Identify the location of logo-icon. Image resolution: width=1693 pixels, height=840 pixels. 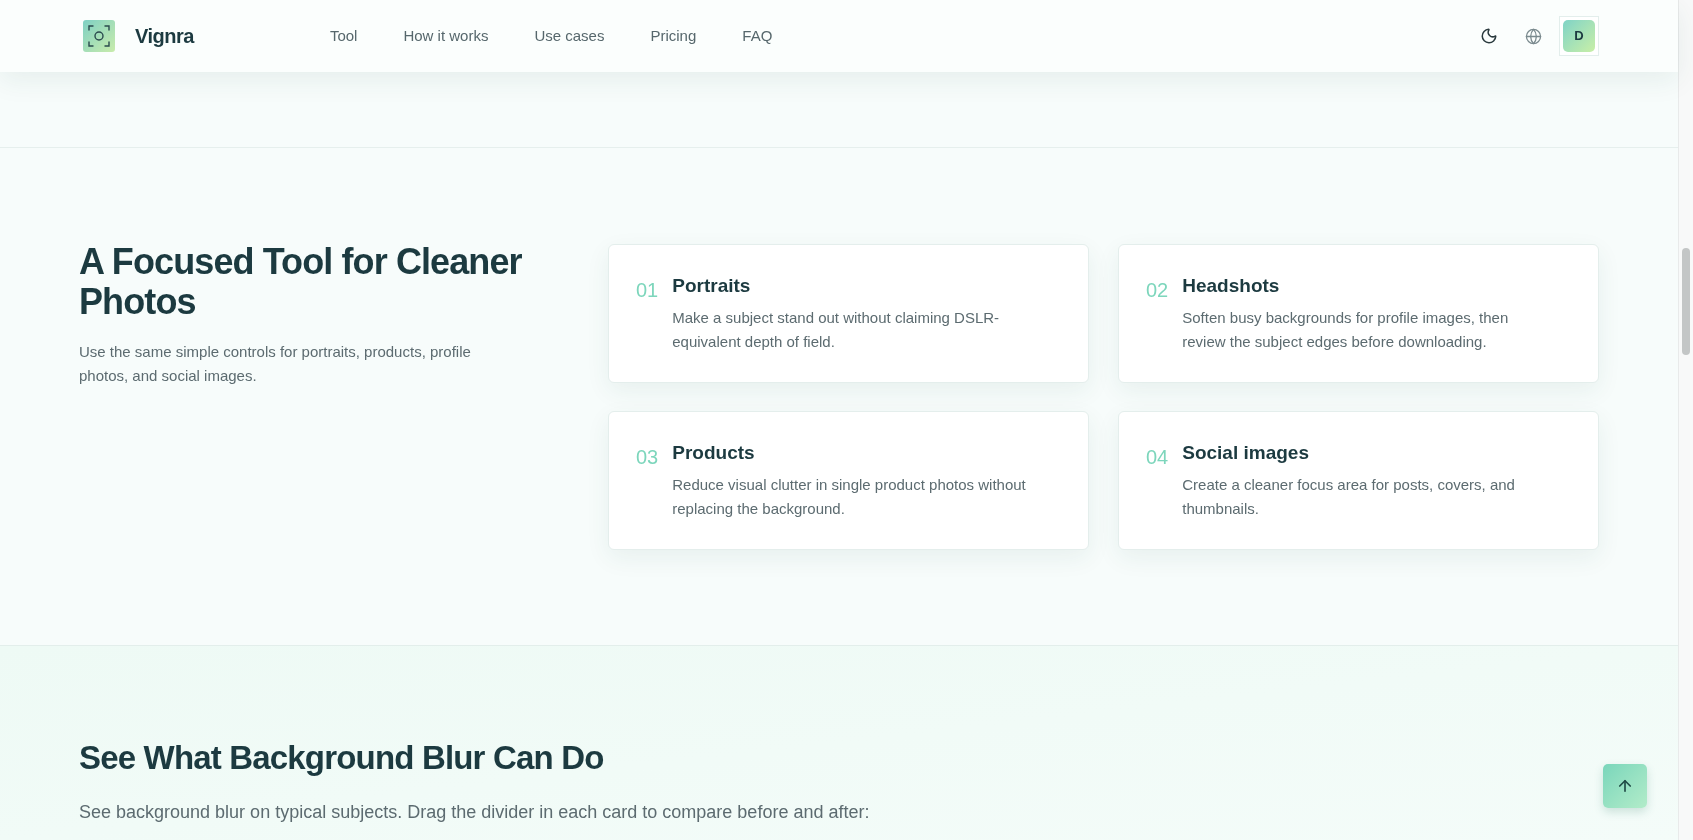
(99, 36).